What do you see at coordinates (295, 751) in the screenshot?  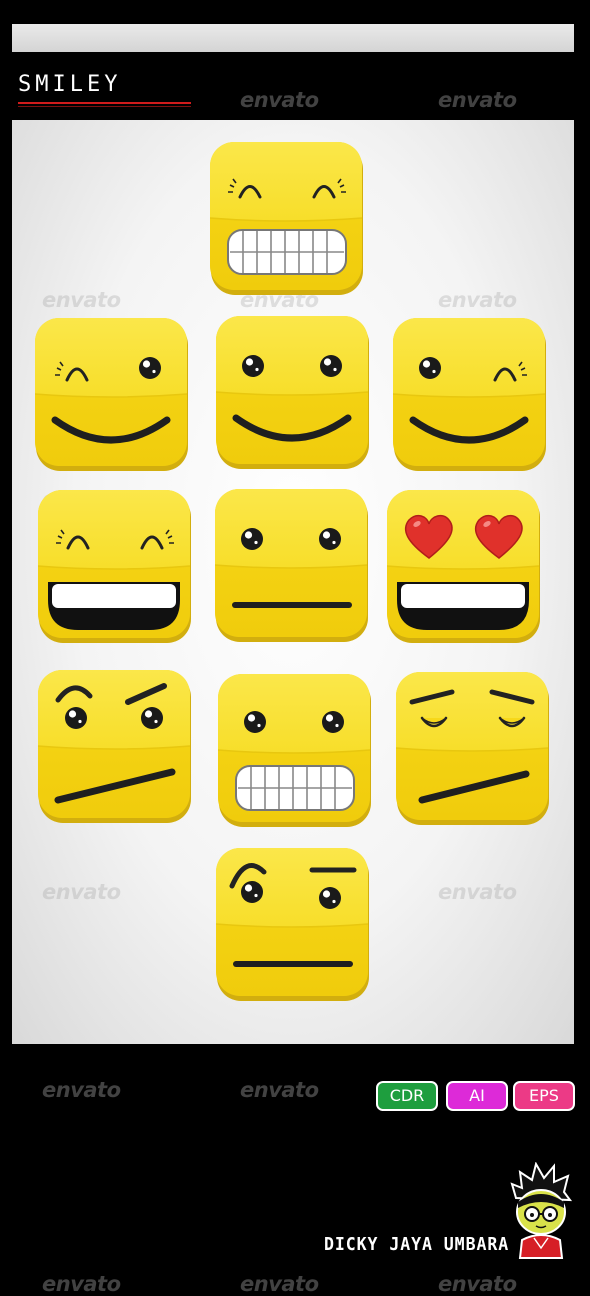 I see `smiley-grin` at bounding box center [295, 751].